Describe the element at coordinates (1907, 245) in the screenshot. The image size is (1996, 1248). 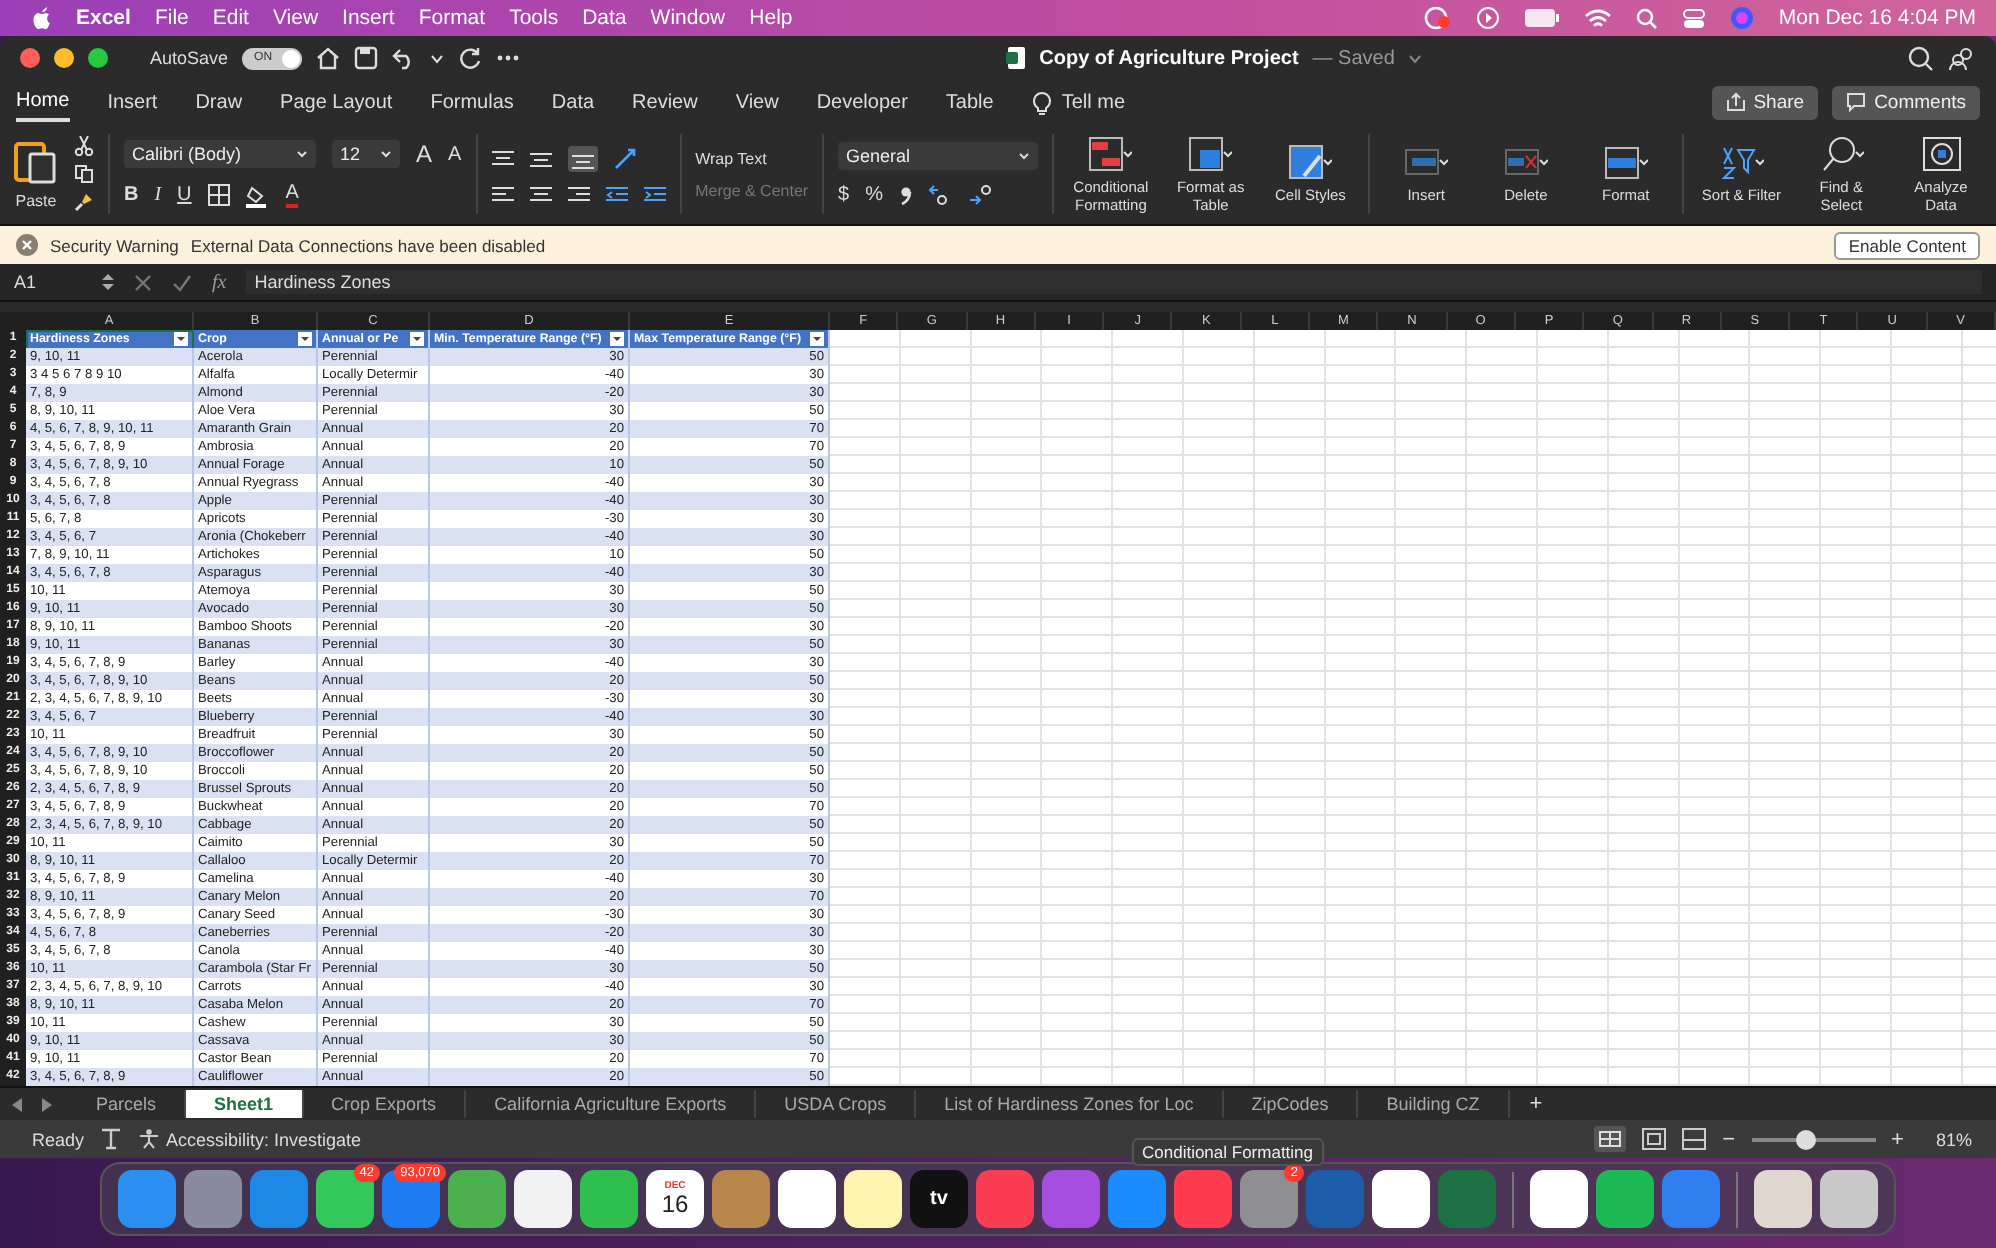
I see `enable-content-button: Enable Content` at that location.